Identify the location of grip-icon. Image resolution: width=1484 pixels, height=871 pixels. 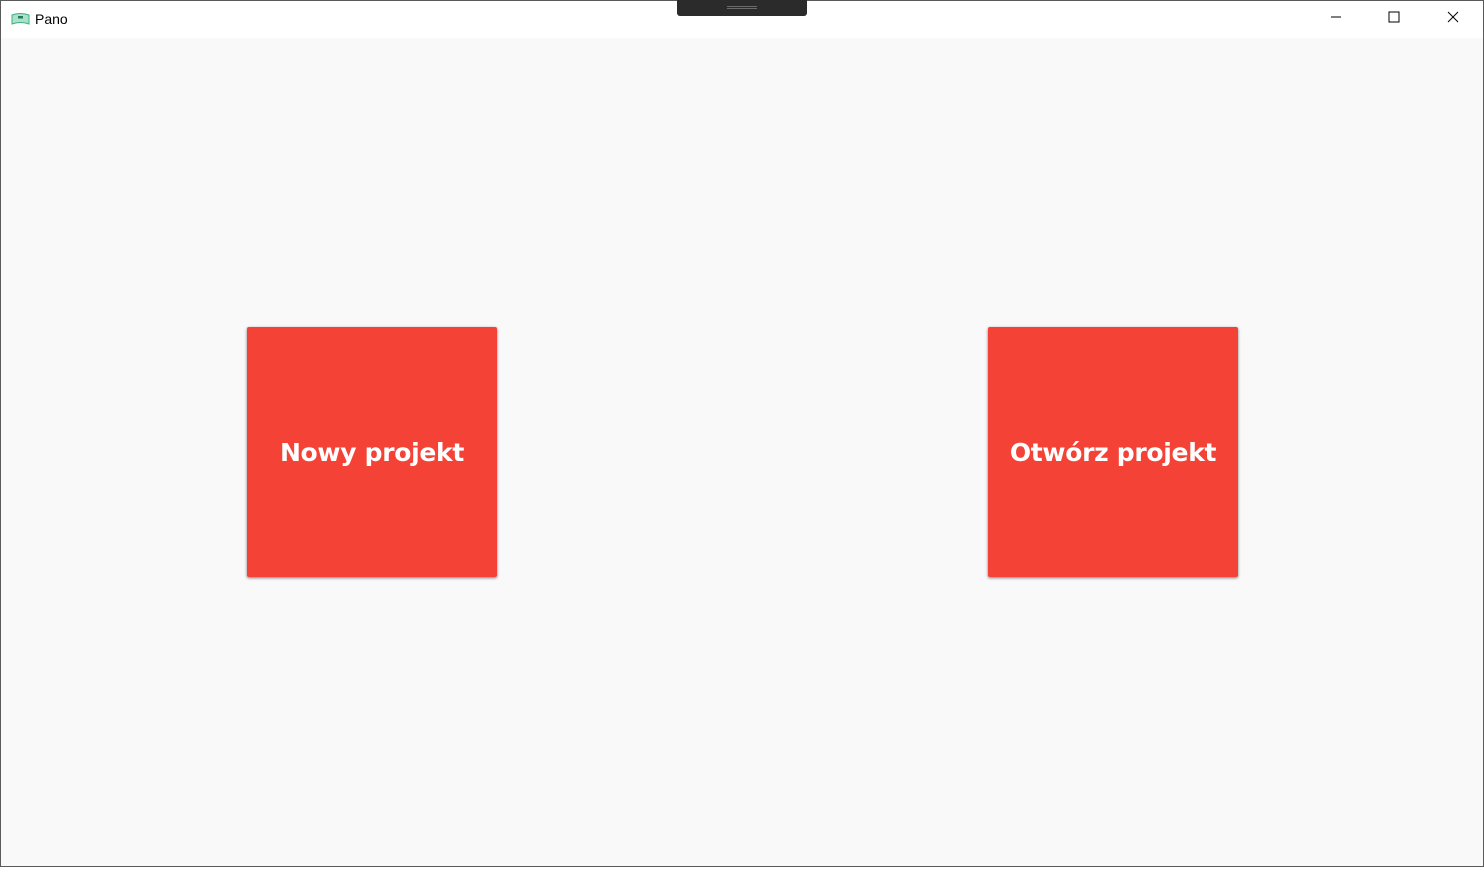
(742, 7).